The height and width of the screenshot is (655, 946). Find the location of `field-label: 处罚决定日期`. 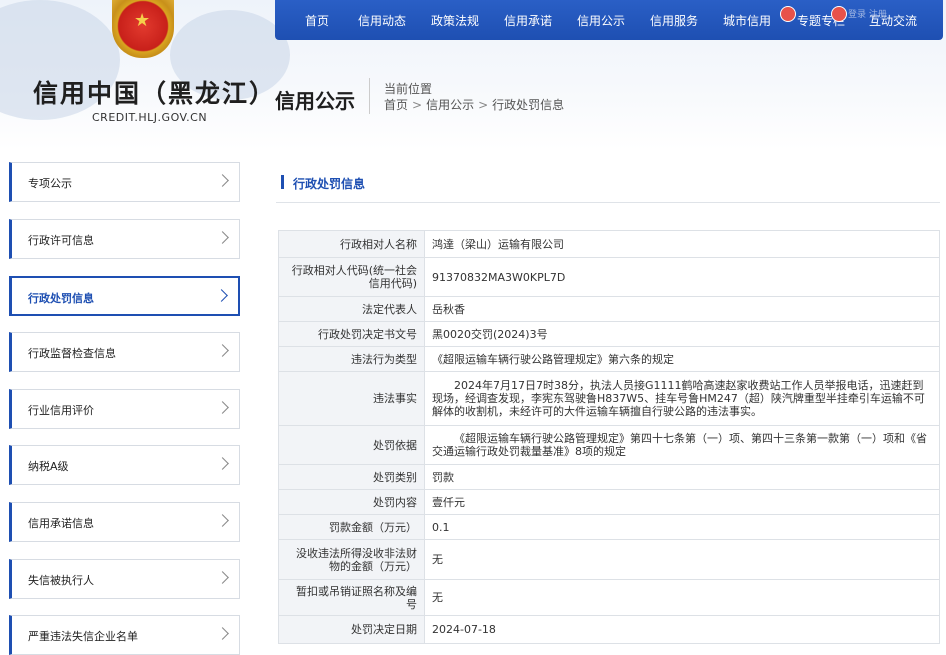

field-label: 处罚决定日期 is located at coordinates (351, 629).